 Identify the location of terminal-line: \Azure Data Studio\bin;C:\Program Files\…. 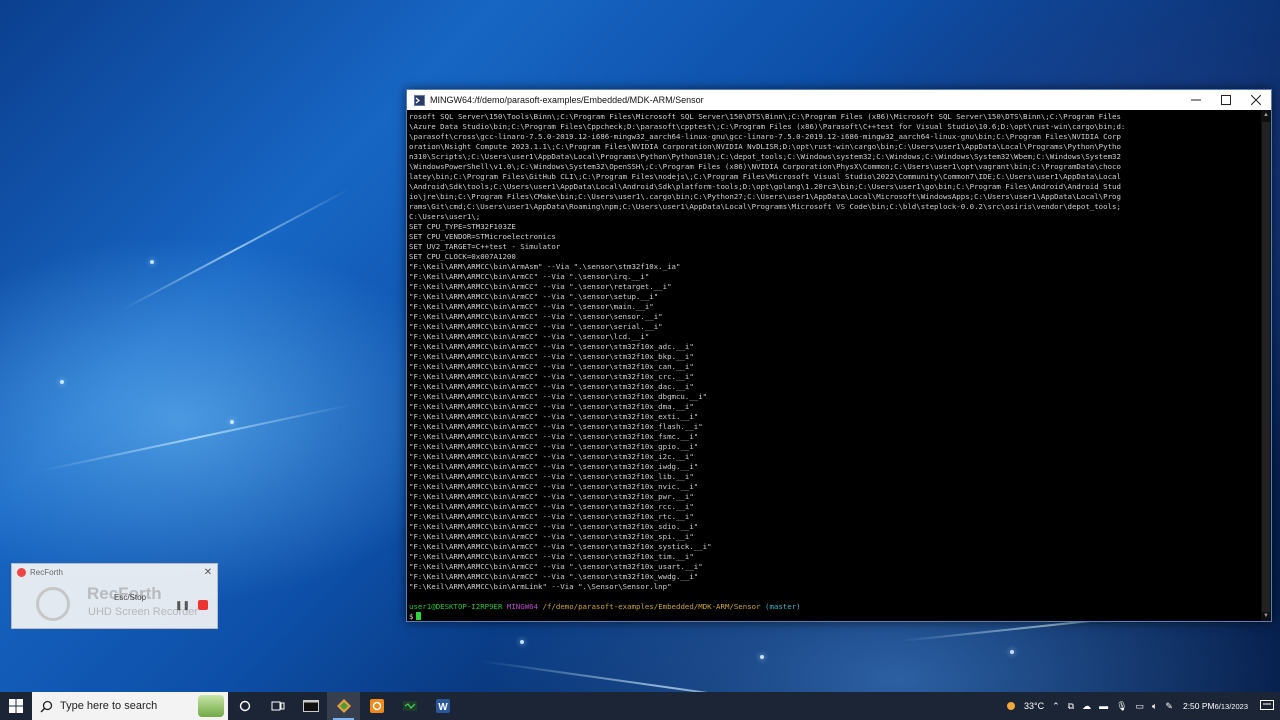
(767, 126).